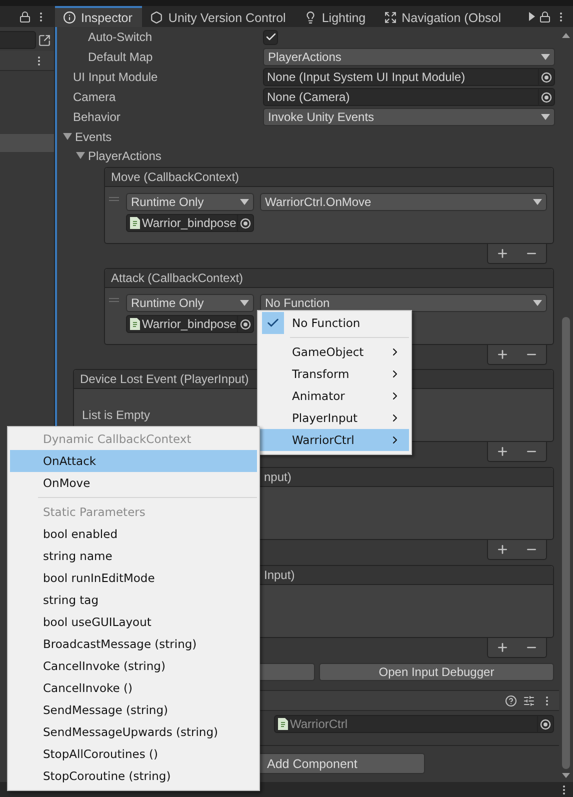 The image size is (573, 797). Describe the element at coordinates (532, 16) in the screenshot. I see `play-icon` at that location.